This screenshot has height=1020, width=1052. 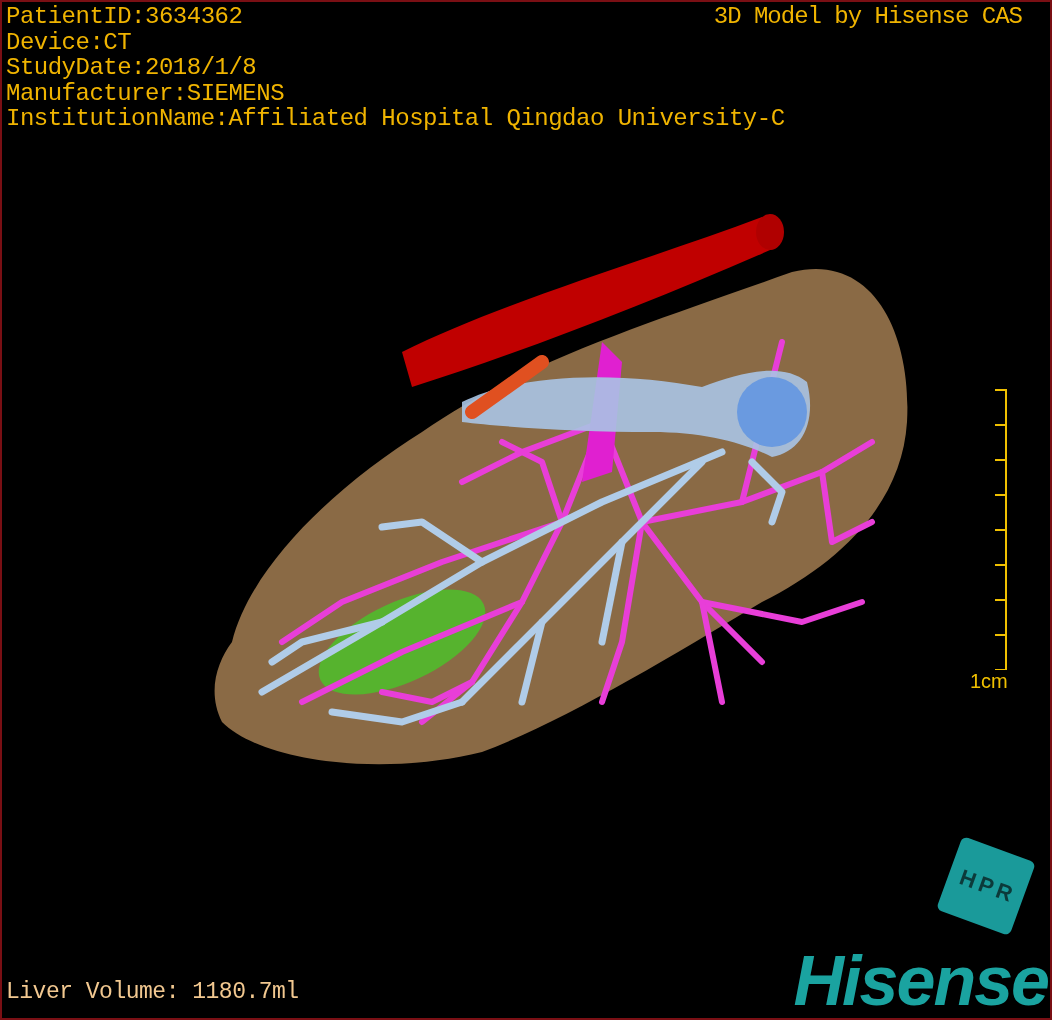 What do you see at coordinates (989, 681) in the screenshot?
I see `scale-label: 1cm` at bounding box center [989, 681].